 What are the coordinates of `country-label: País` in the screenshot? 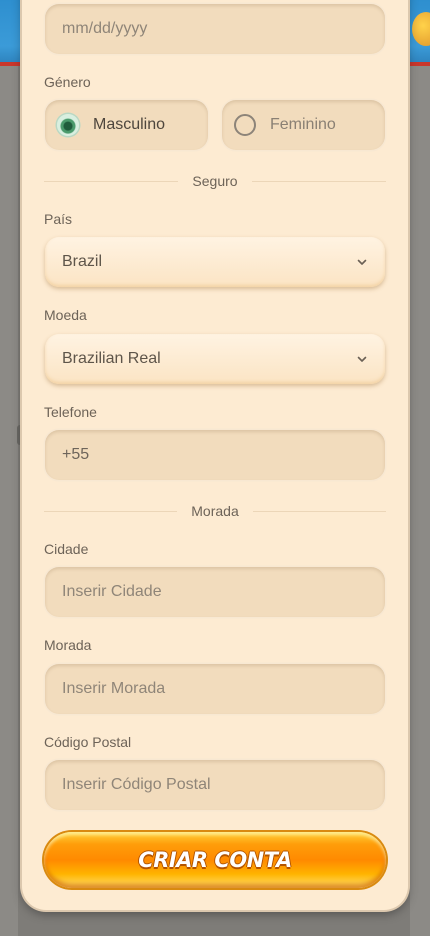 It's located at (58, 219).